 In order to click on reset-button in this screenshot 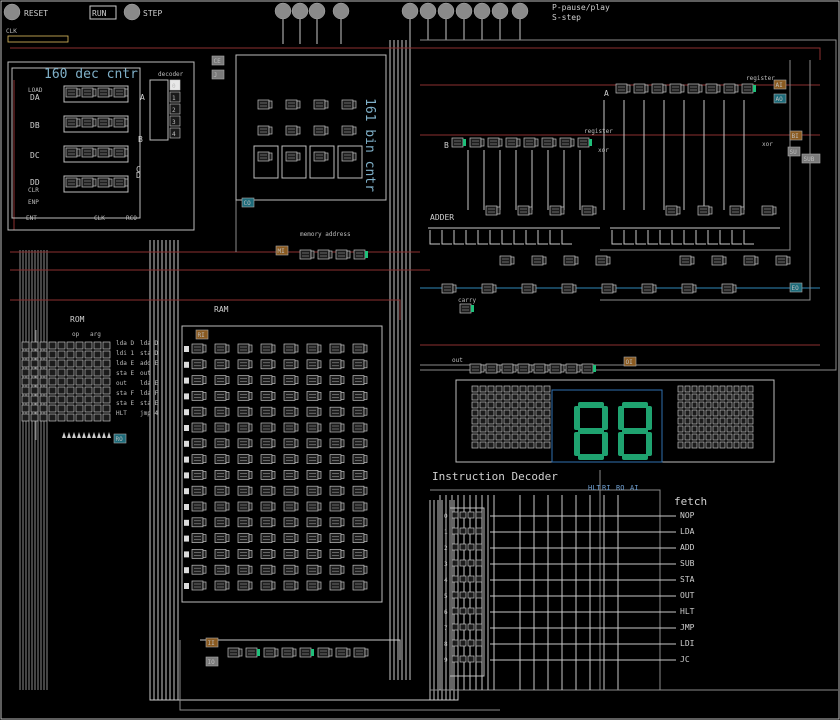, I will do `click(12, 12)`.